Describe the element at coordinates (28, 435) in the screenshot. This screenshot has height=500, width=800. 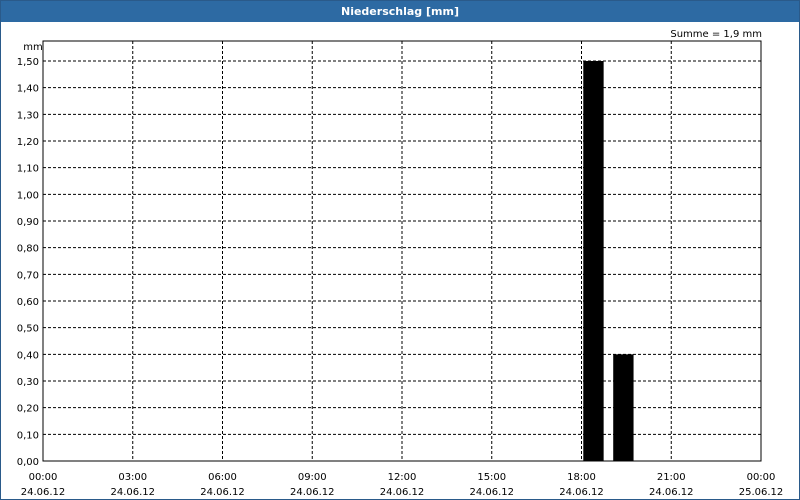
I see `y-tick-label: 0,10` at that location.